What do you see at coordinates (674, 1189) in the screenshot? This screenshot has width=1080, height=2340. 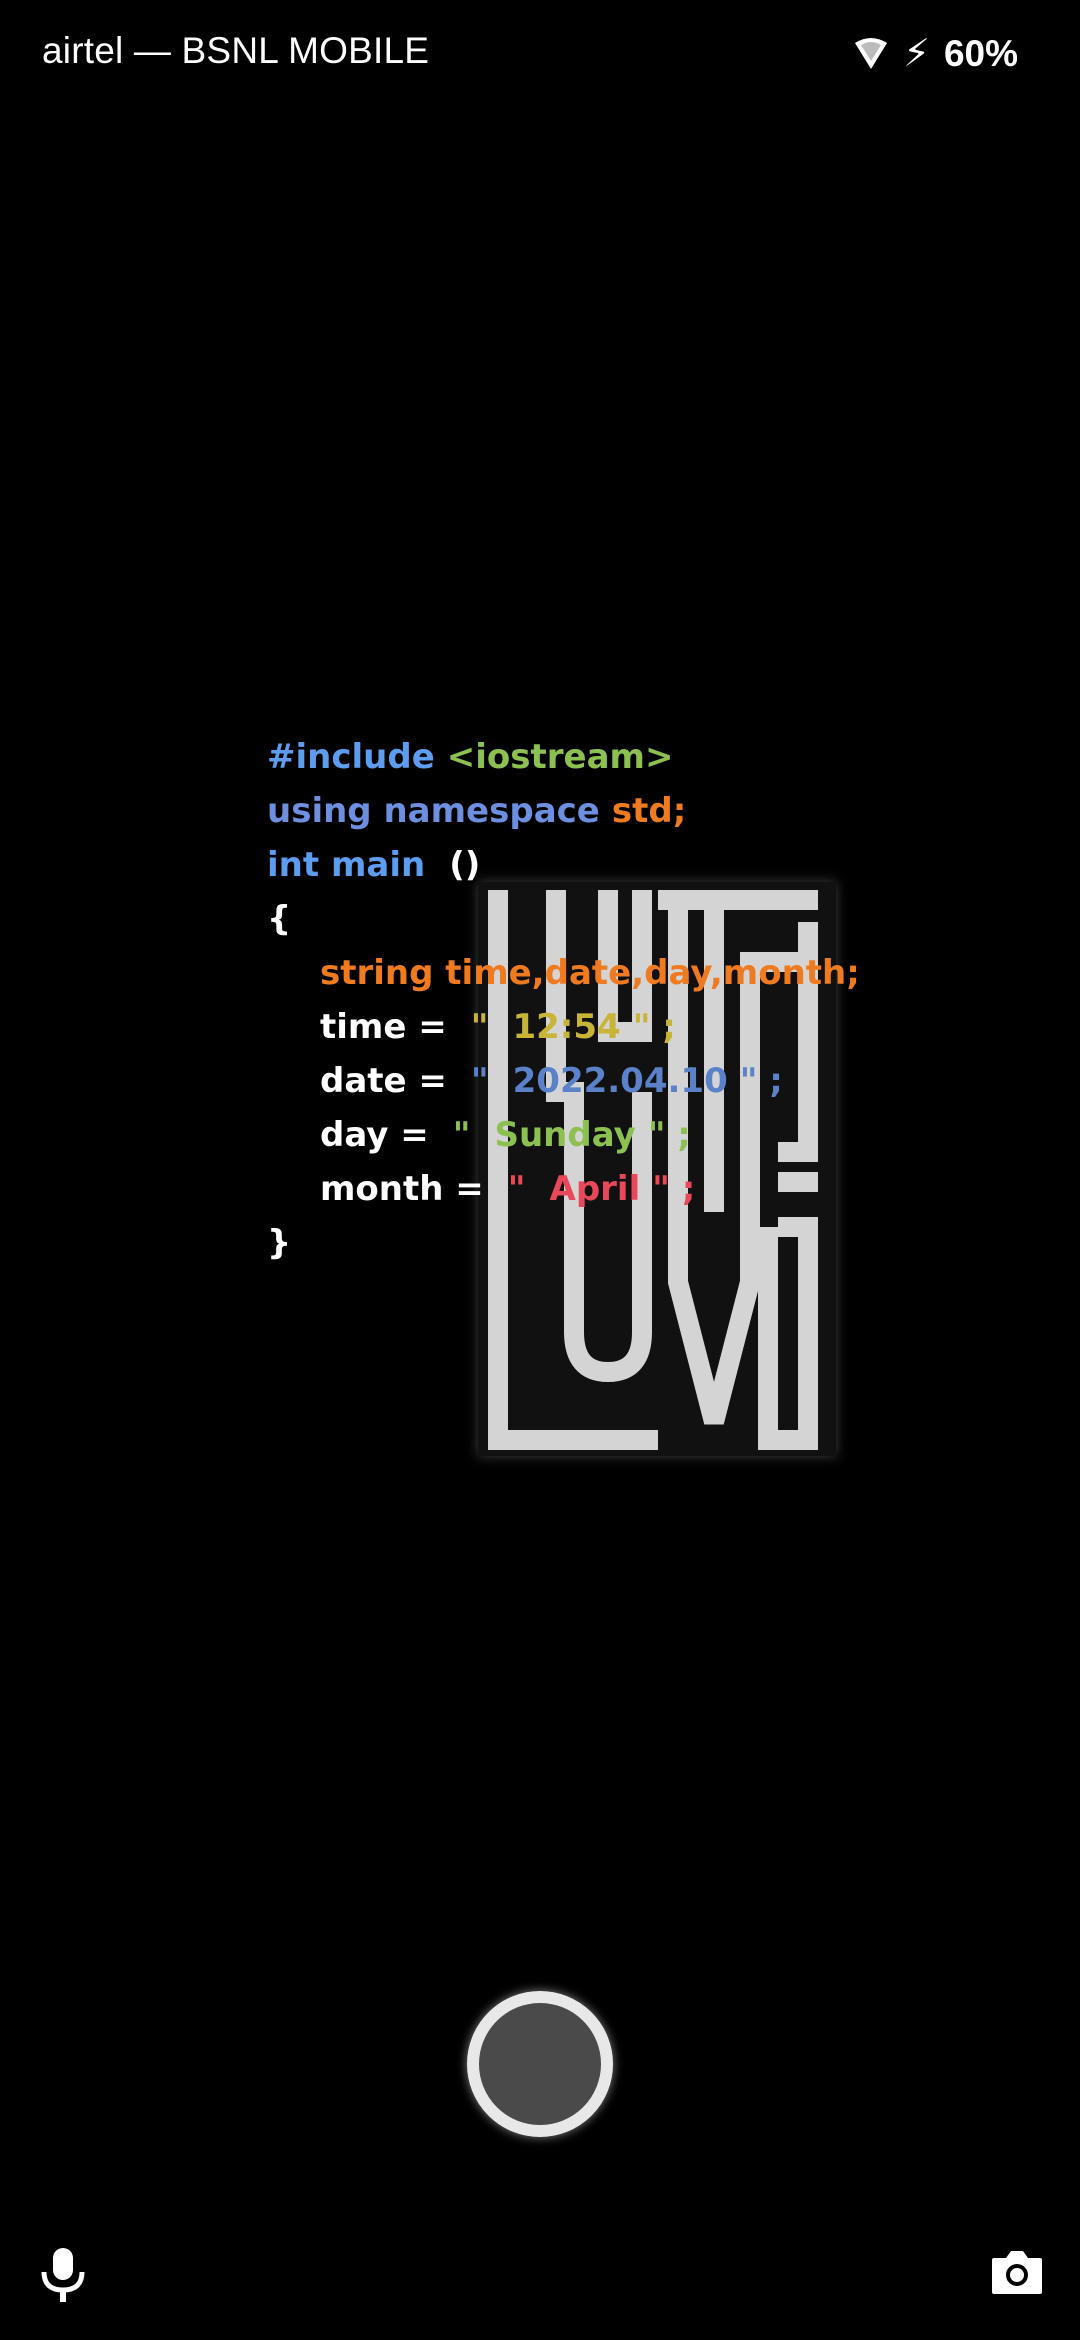 I see `month-end: " ;` at bounding box center [674, 1189].